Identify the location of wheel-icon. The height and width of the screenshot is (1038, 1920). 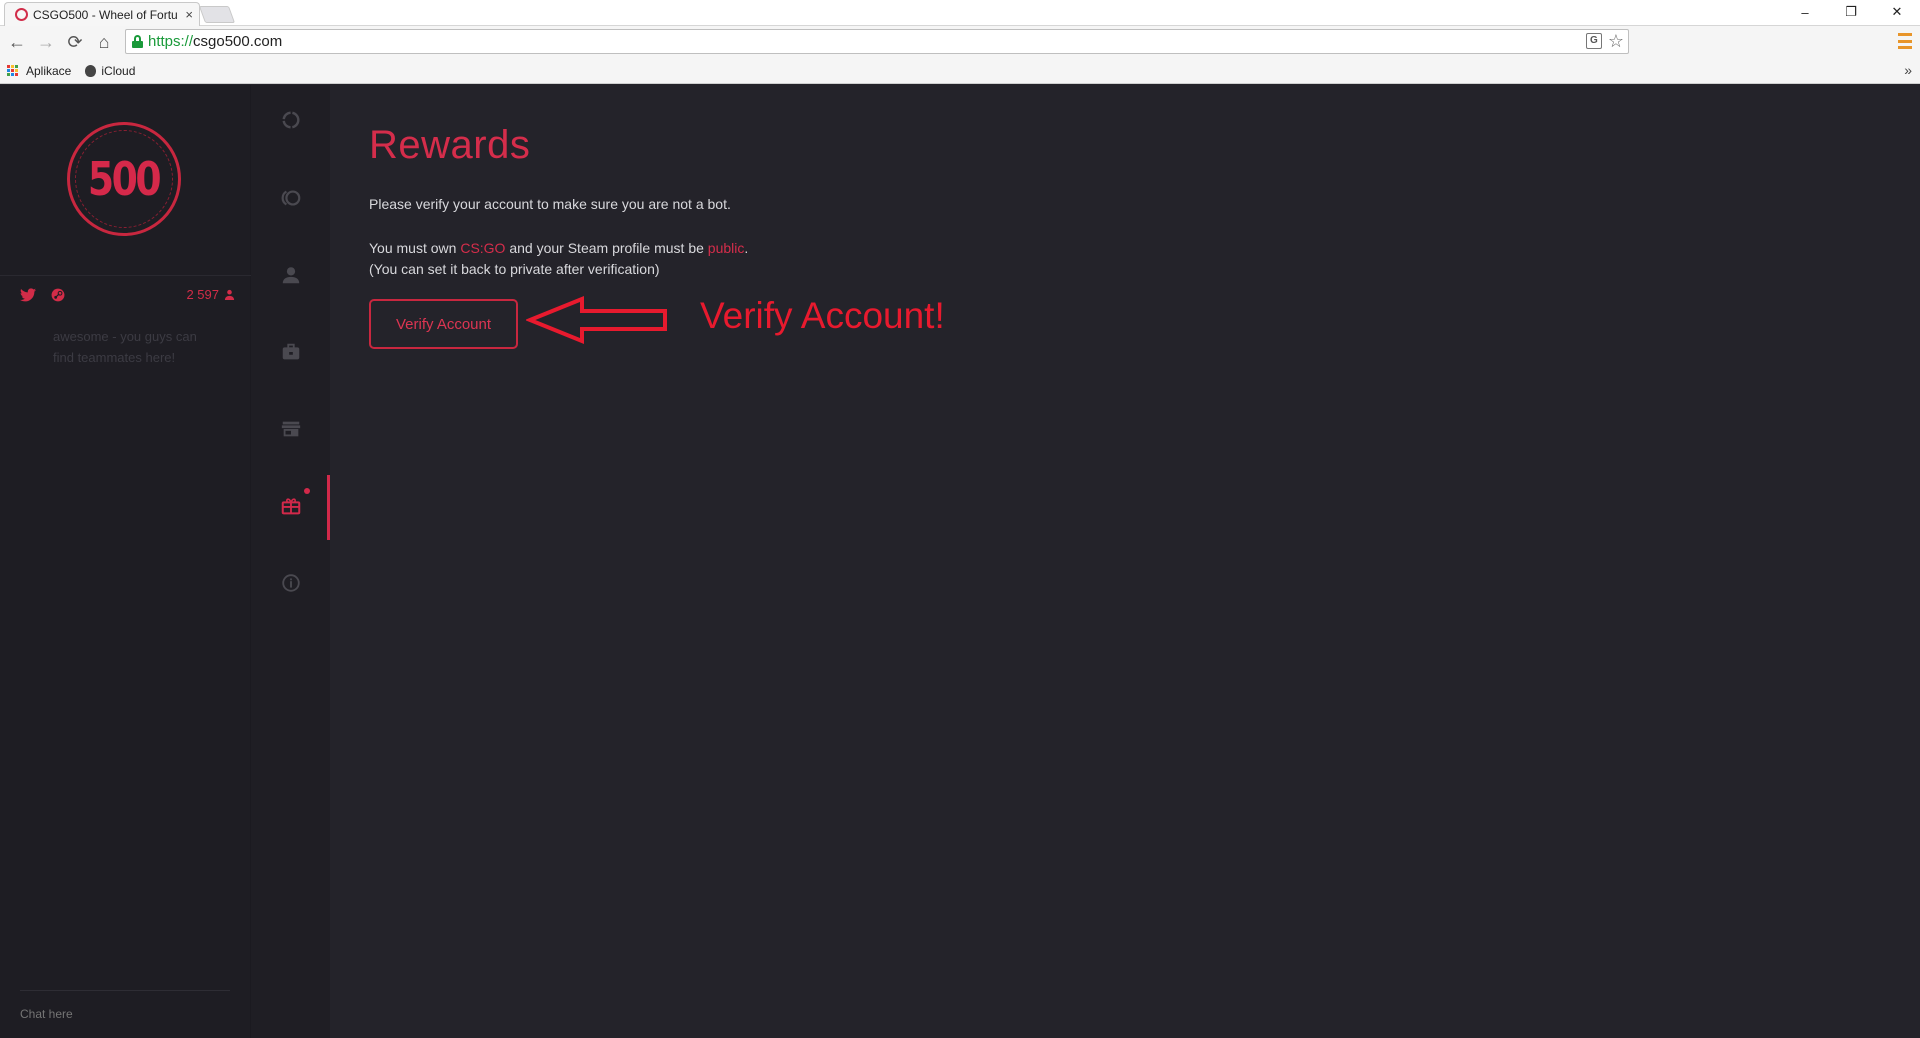
(290, 120).